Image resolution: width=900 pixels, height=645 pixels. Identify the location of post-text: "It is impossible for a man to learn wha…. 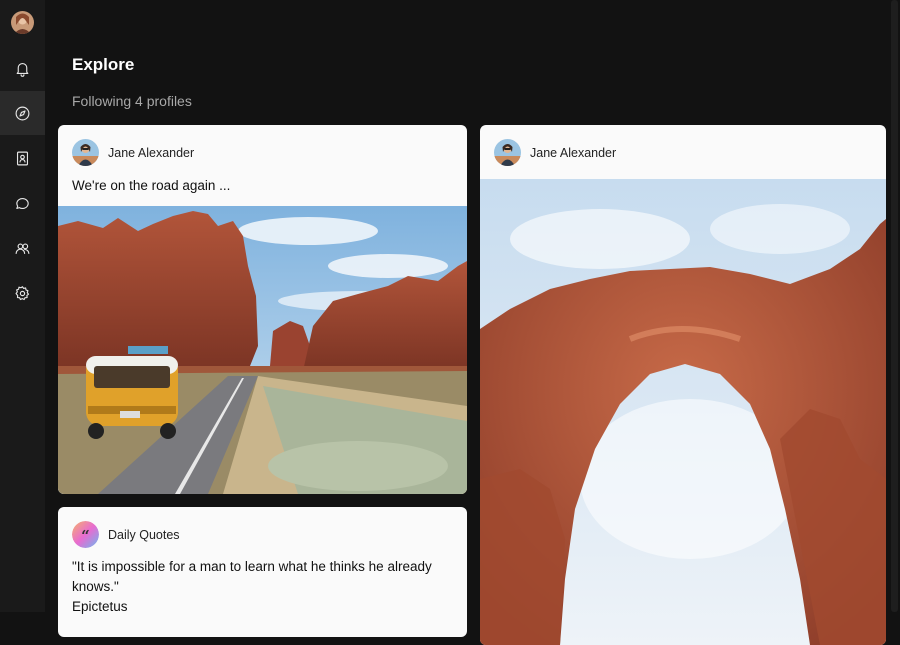
(262, 587).